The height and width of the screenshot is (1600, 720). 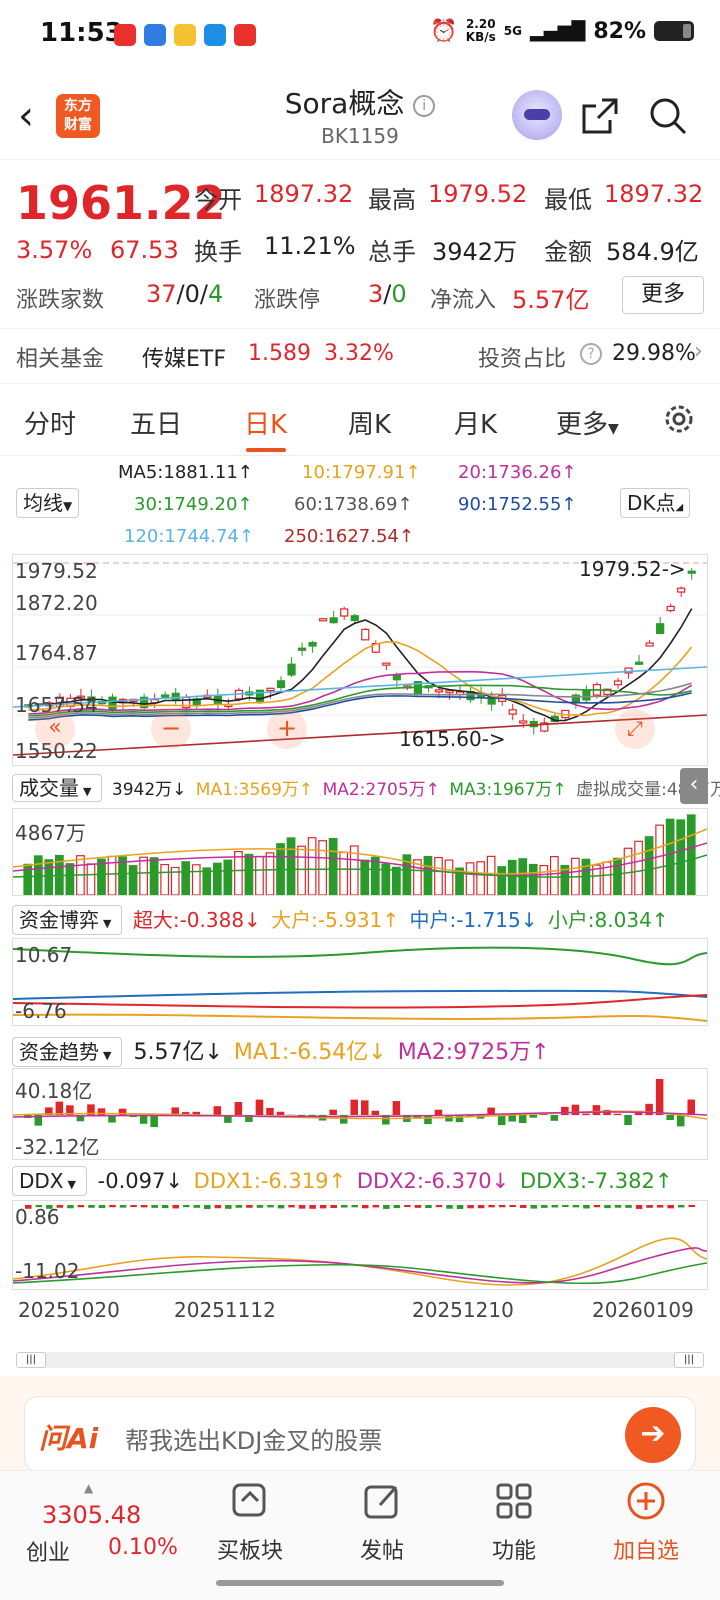 I want to click on ai-assistant-icon, so click(x=537, y=115).